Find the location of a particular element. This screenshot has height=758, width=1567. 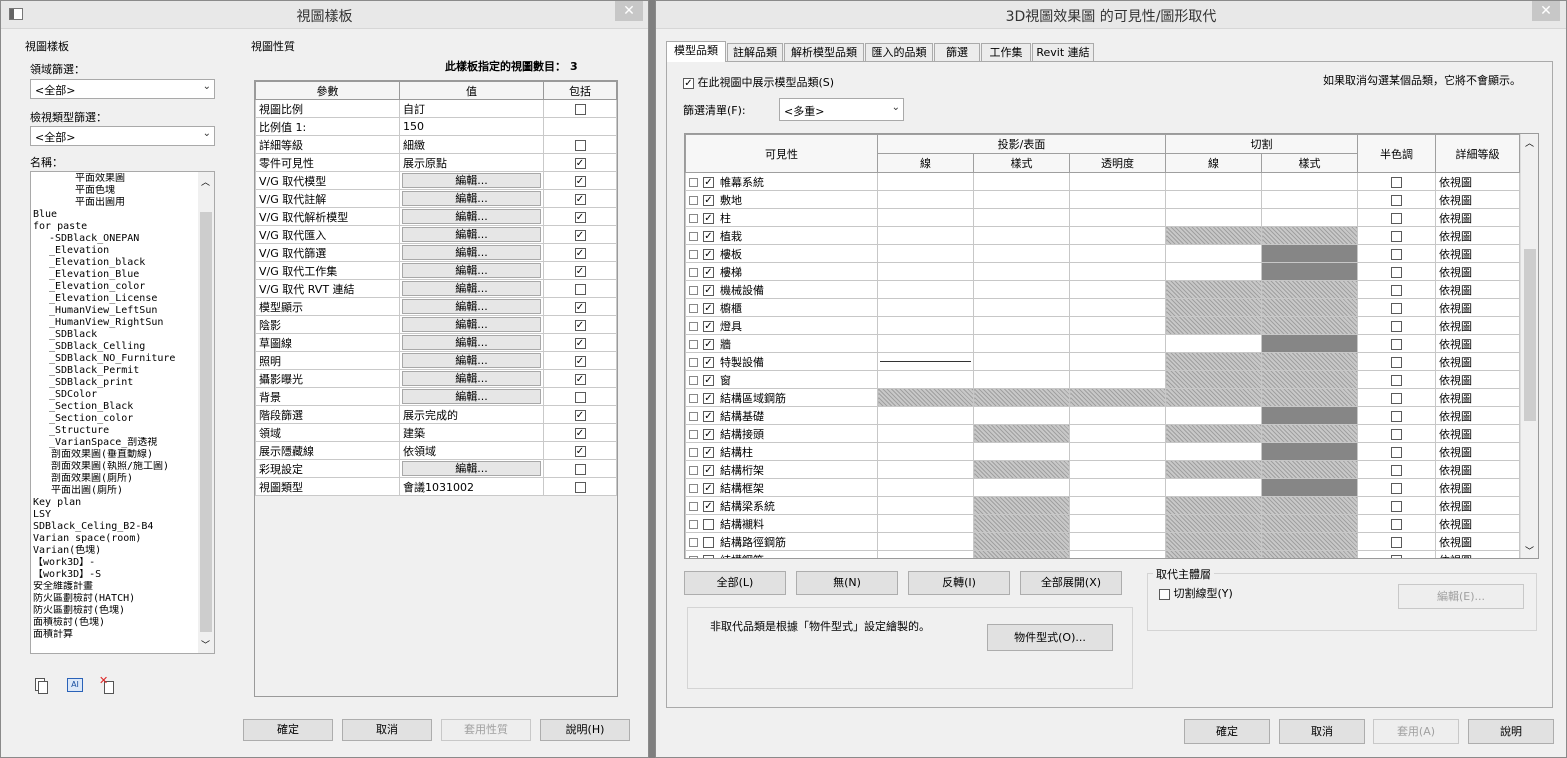

template-list-item: Blue is located at coordinates (115, 215).